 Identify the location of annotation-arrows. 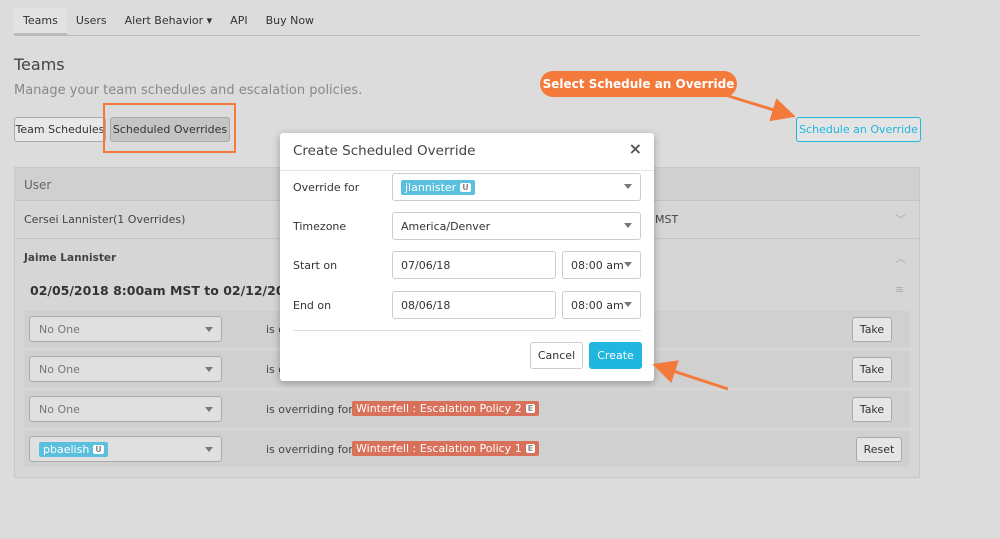
(724, 241).